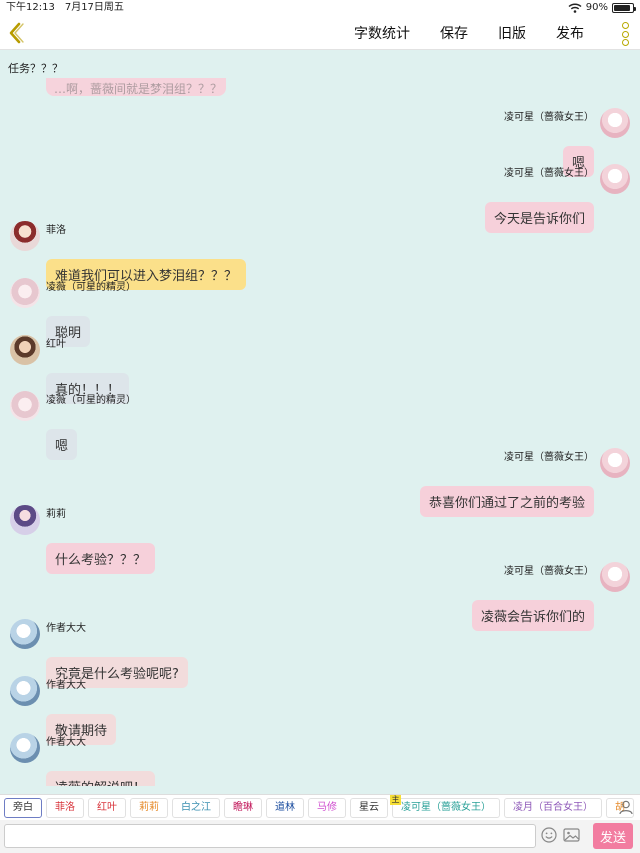 The height and width of the screenshot is (853, 640). Describe the element at coordinates (101, 759) in the screenshot. I see `message-body: 作者大大凌薇的解说吧！` at that location.